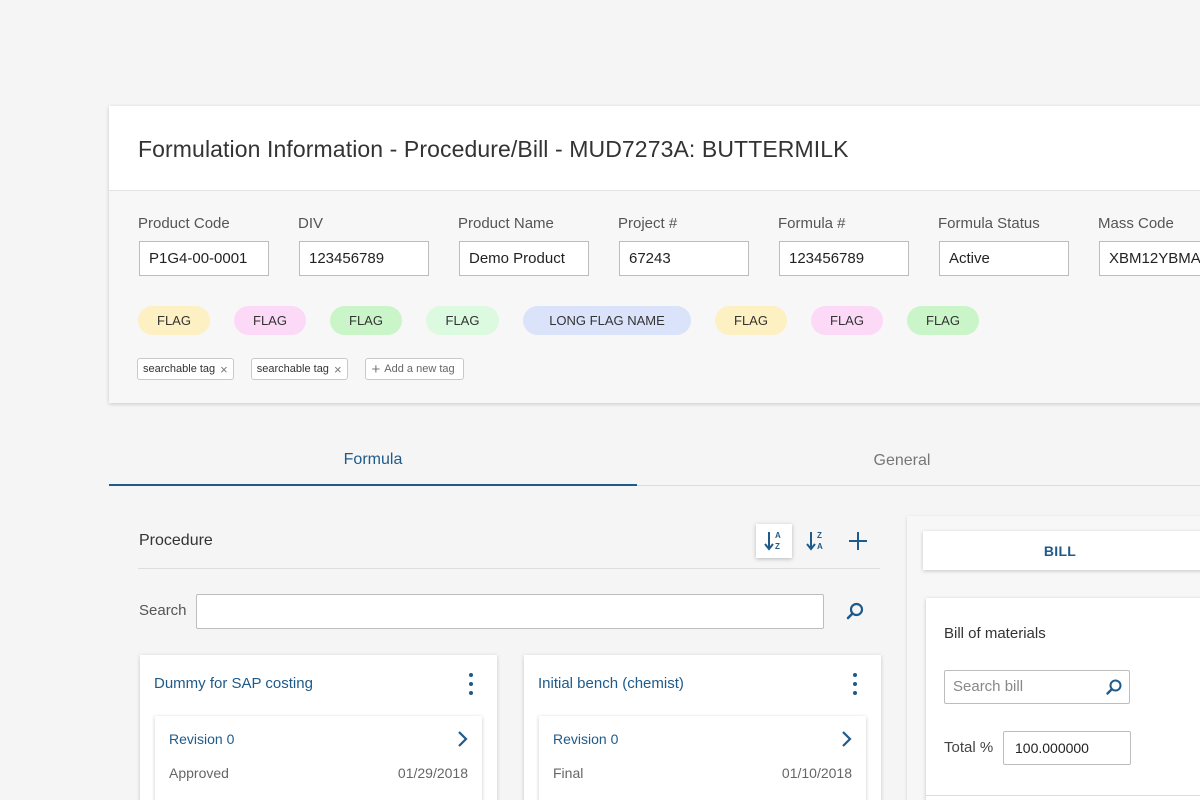  I want to click on formula-input: 123456789, so click(844, 258).